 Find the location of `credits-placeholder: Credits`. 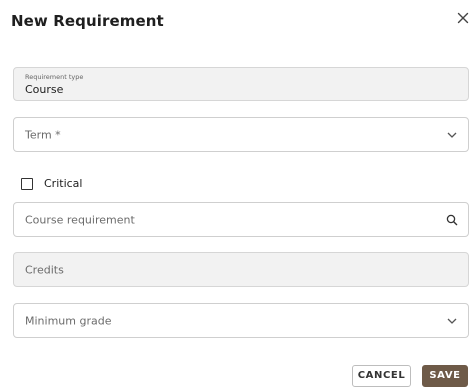

credits-placeholder: Credits is located at coordinates (44, 269).